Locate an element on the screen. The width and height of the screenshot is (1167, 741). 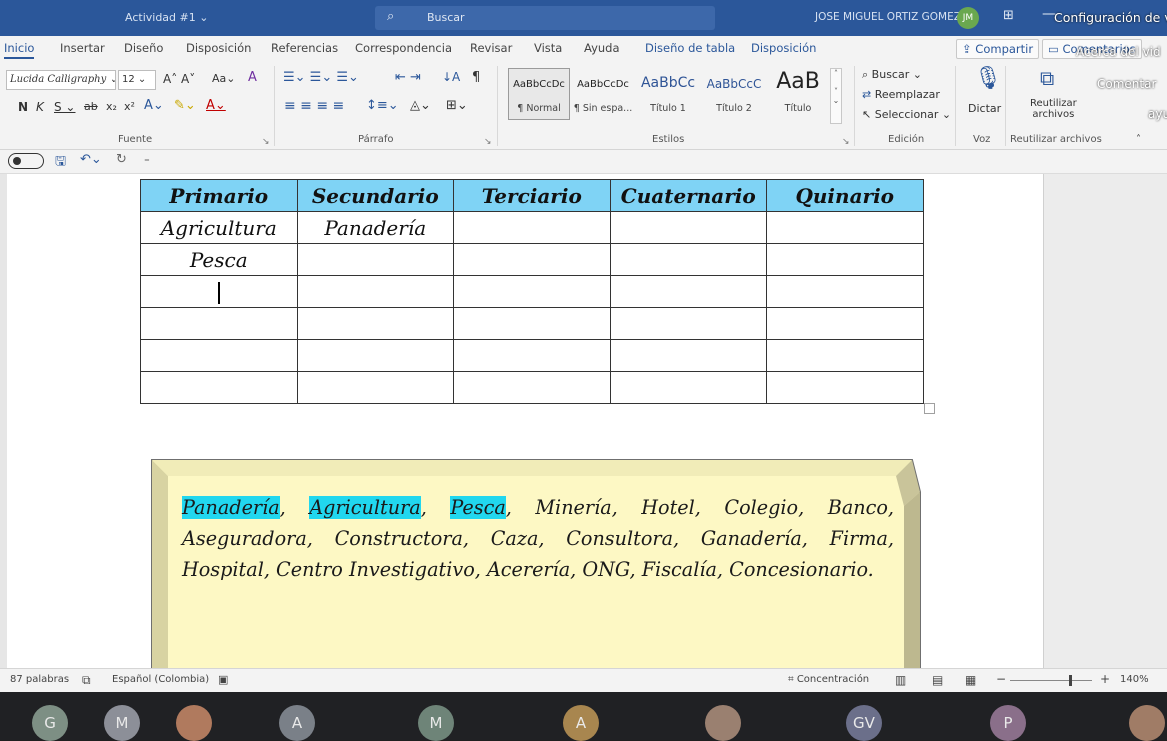
save-icon: 🖫 is located at coordinates (60, 163).